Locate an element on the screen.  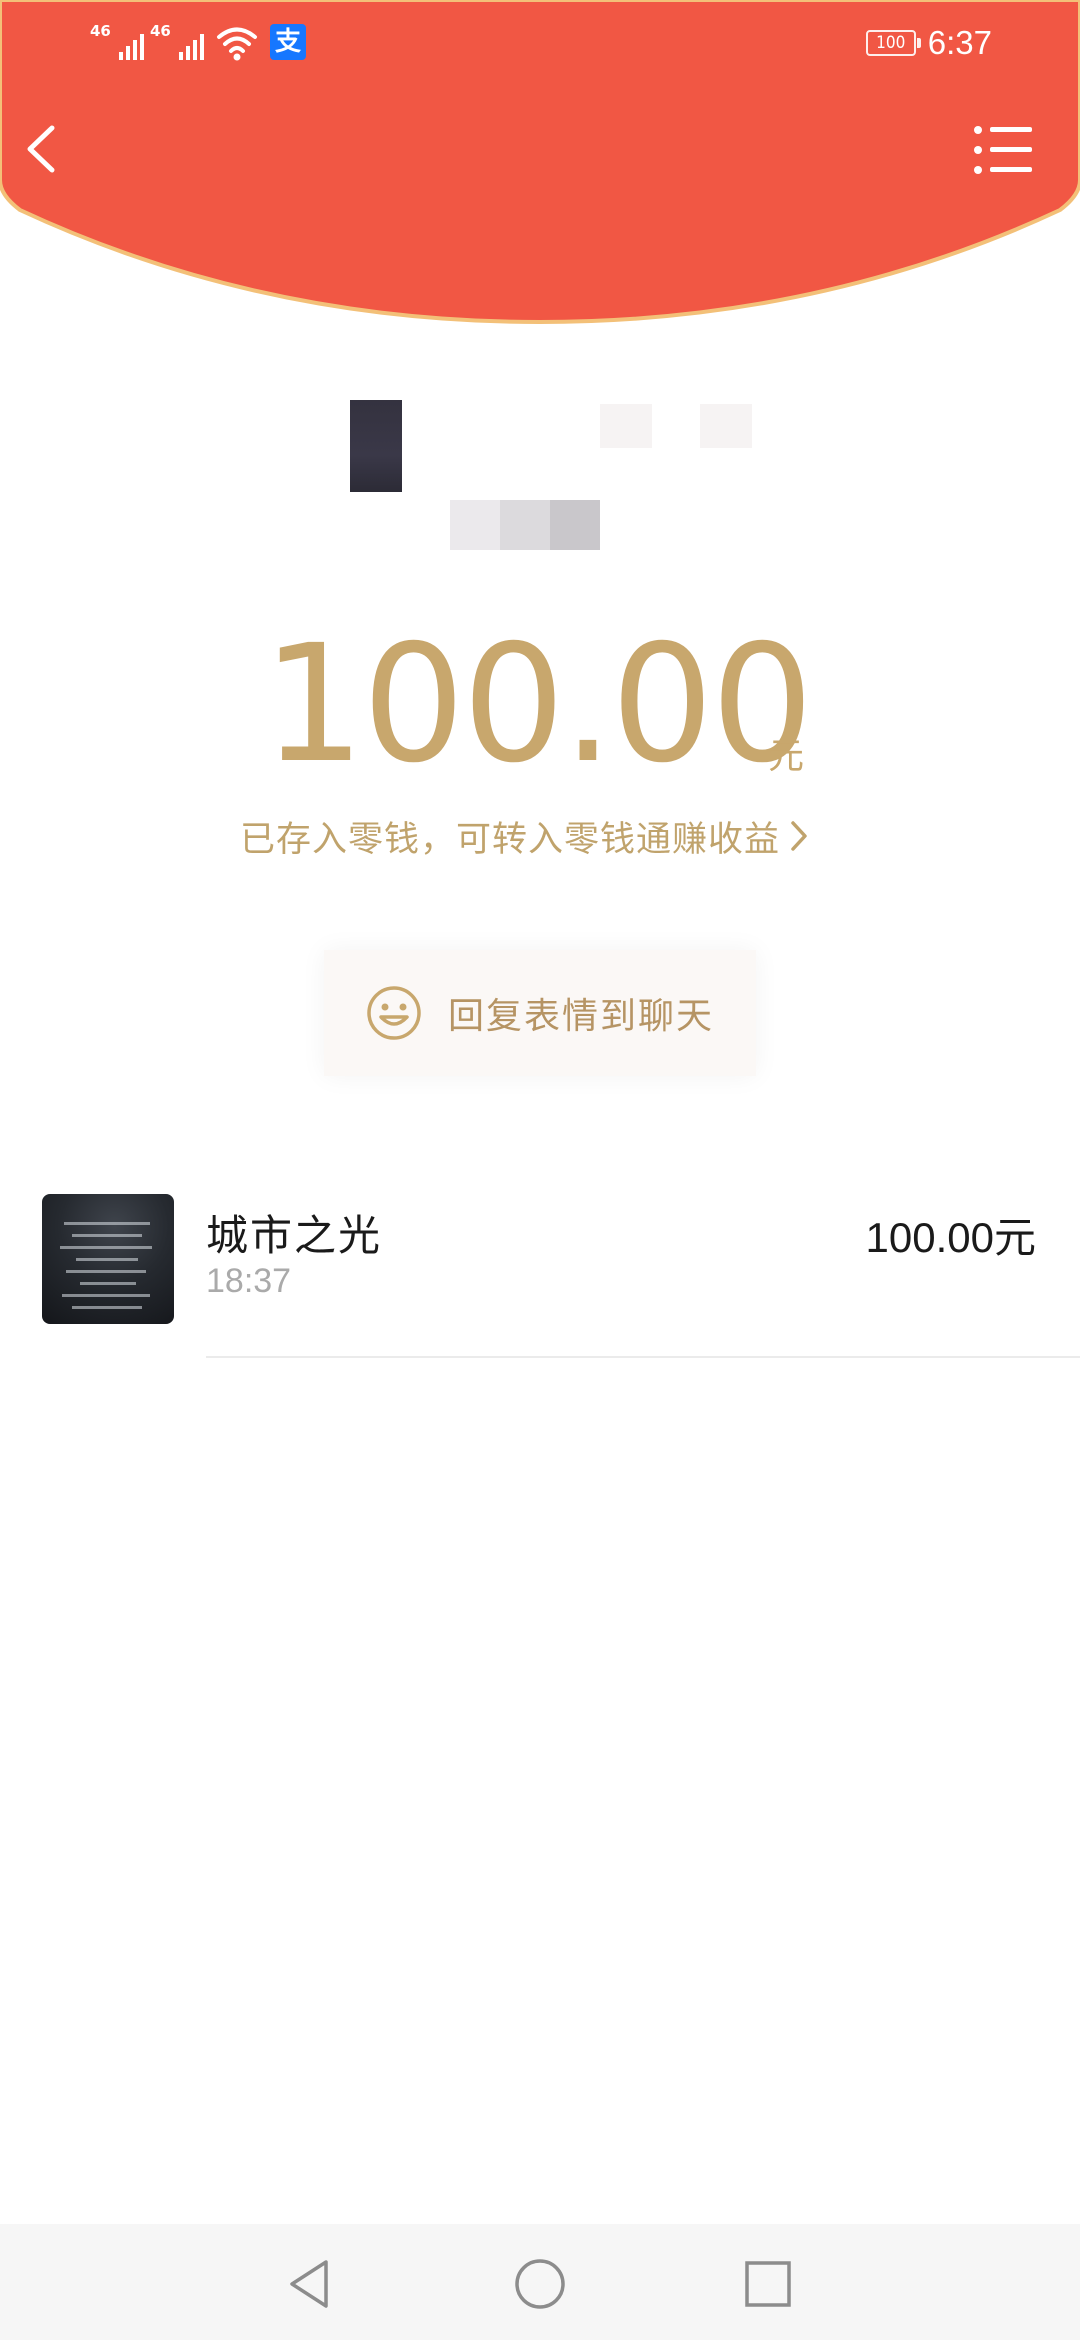
alipay-icon: 支 is located at coordinates (288, 42).